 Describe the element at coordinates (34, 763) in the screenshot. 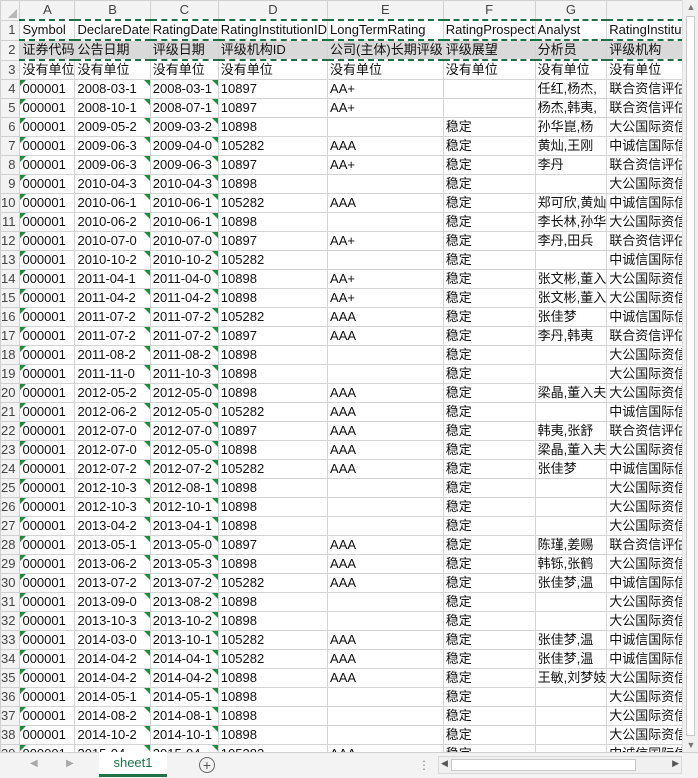

I see `prev-sheet-icon: ◀` at that location.